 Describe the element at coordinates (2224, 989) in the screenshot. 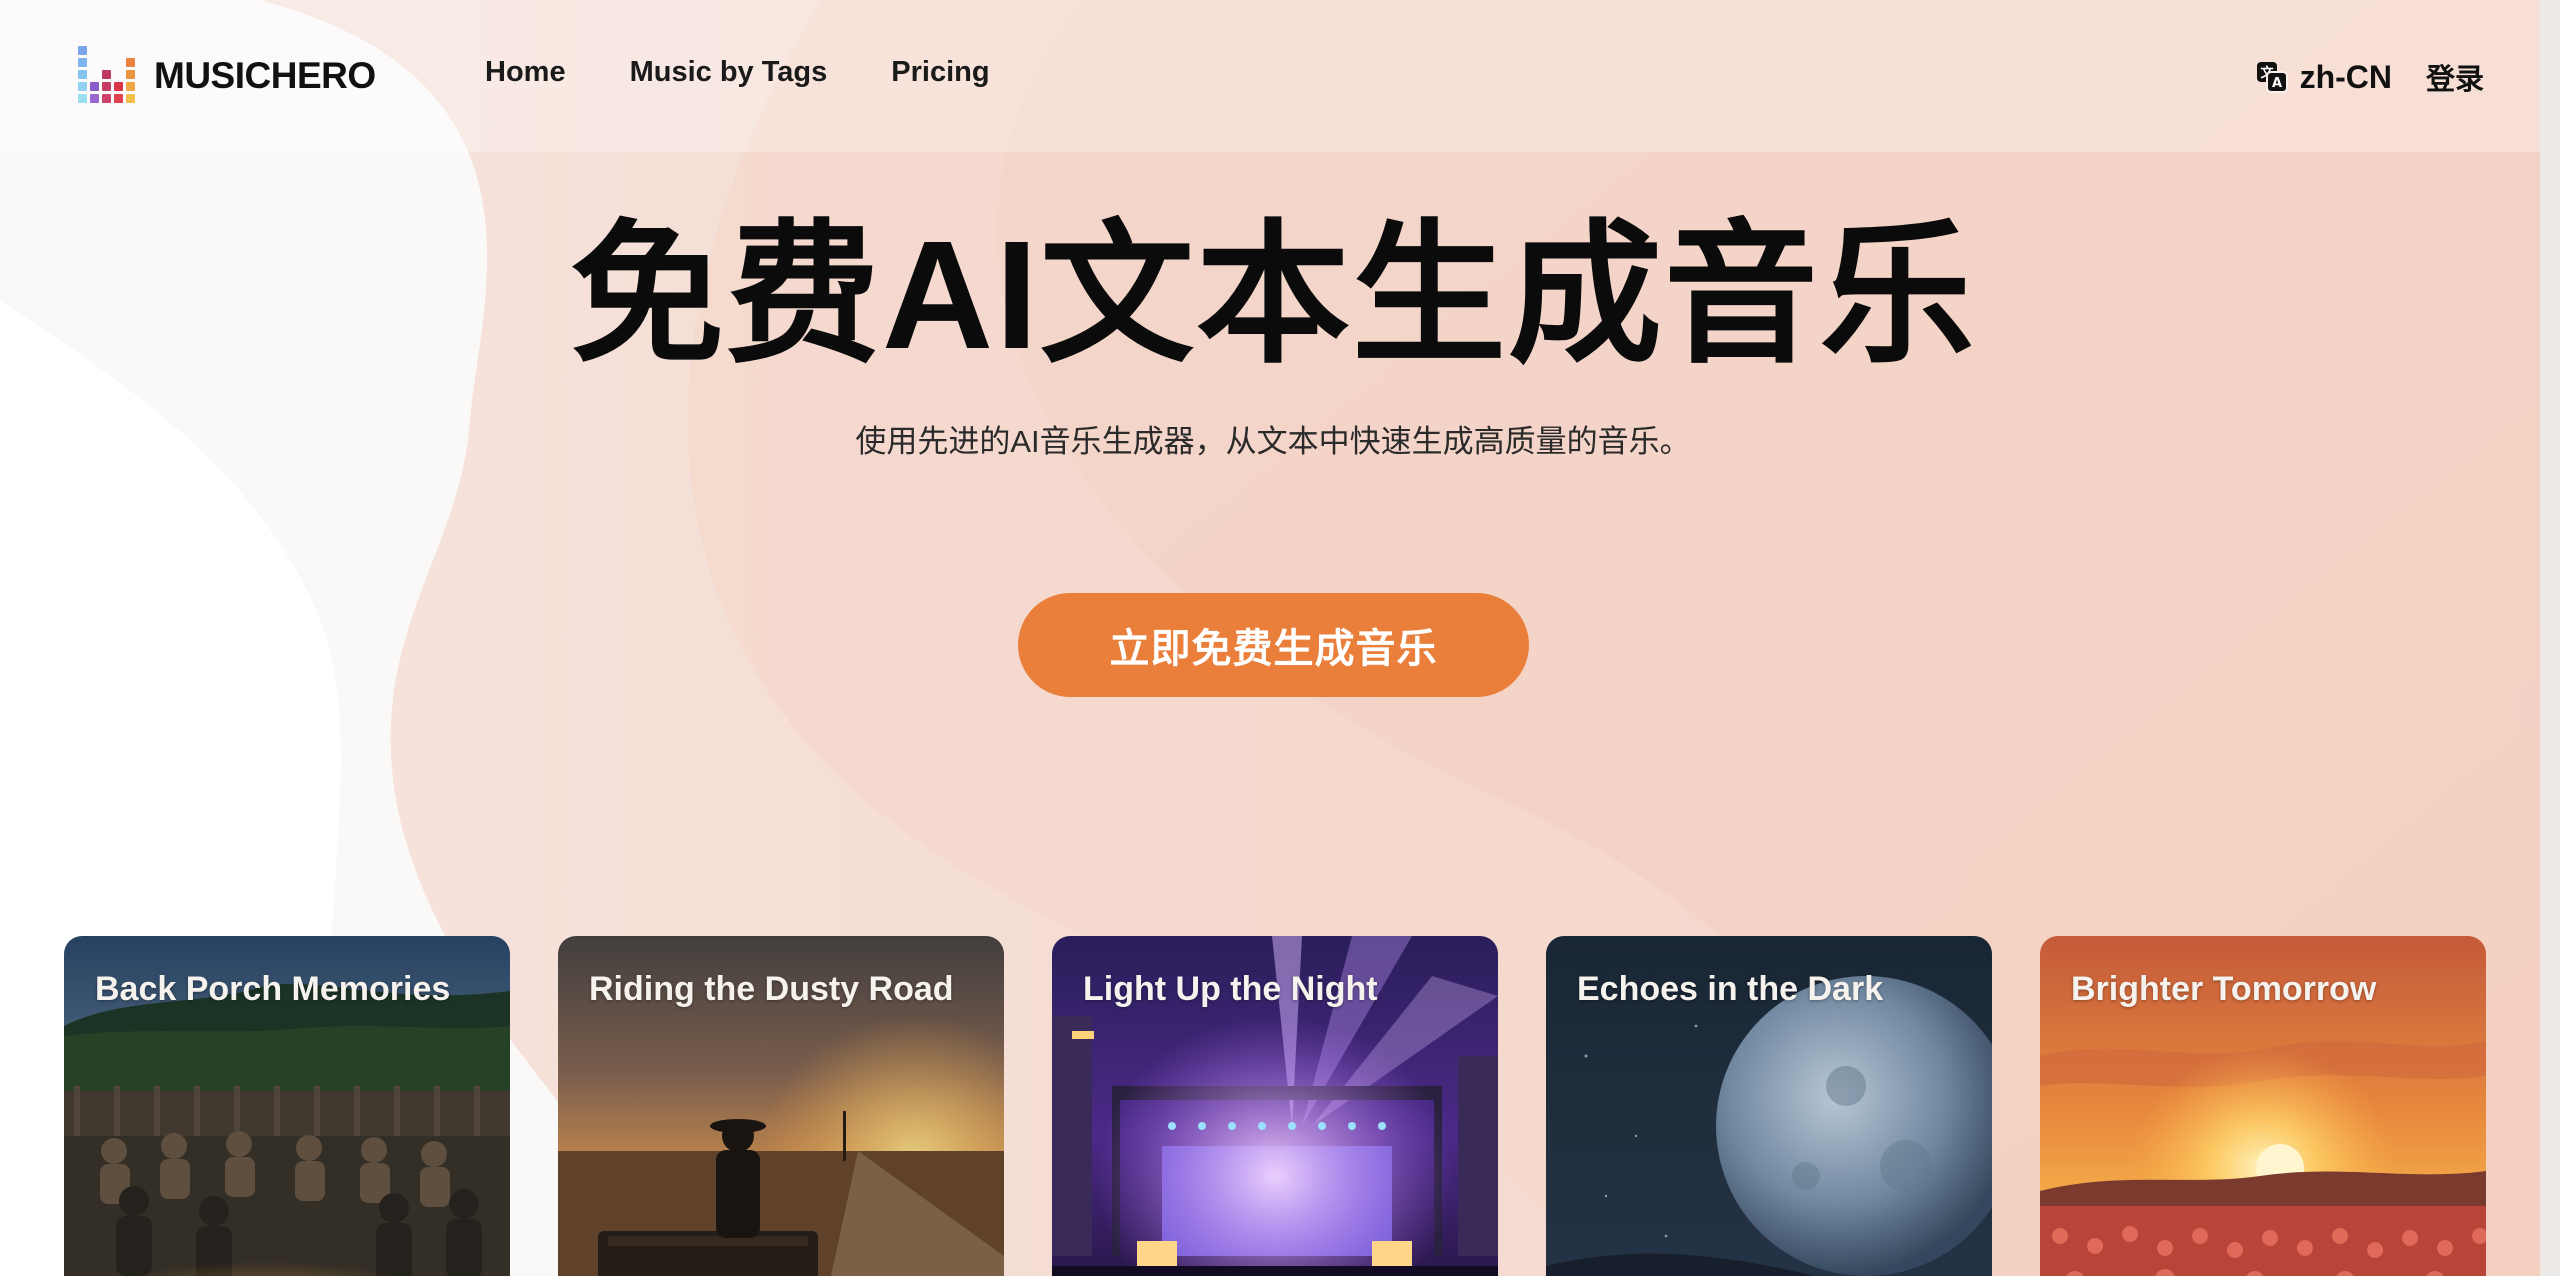

I see `card-title: Brighter Tomorrow` at that location.